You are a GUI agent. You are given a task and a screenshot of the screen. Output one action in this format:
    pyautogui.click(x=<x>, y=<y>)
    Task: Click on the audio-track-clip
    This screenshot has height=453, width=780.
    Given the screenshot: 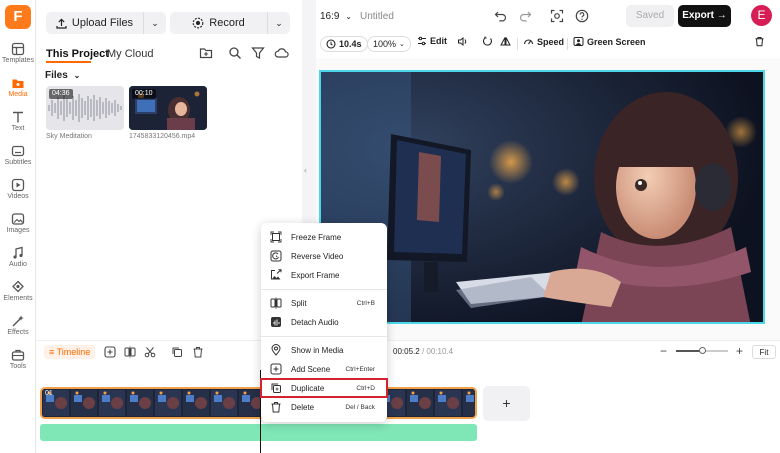 What is the action you would take?
    pyautogui.click(x=258, y=432)
    